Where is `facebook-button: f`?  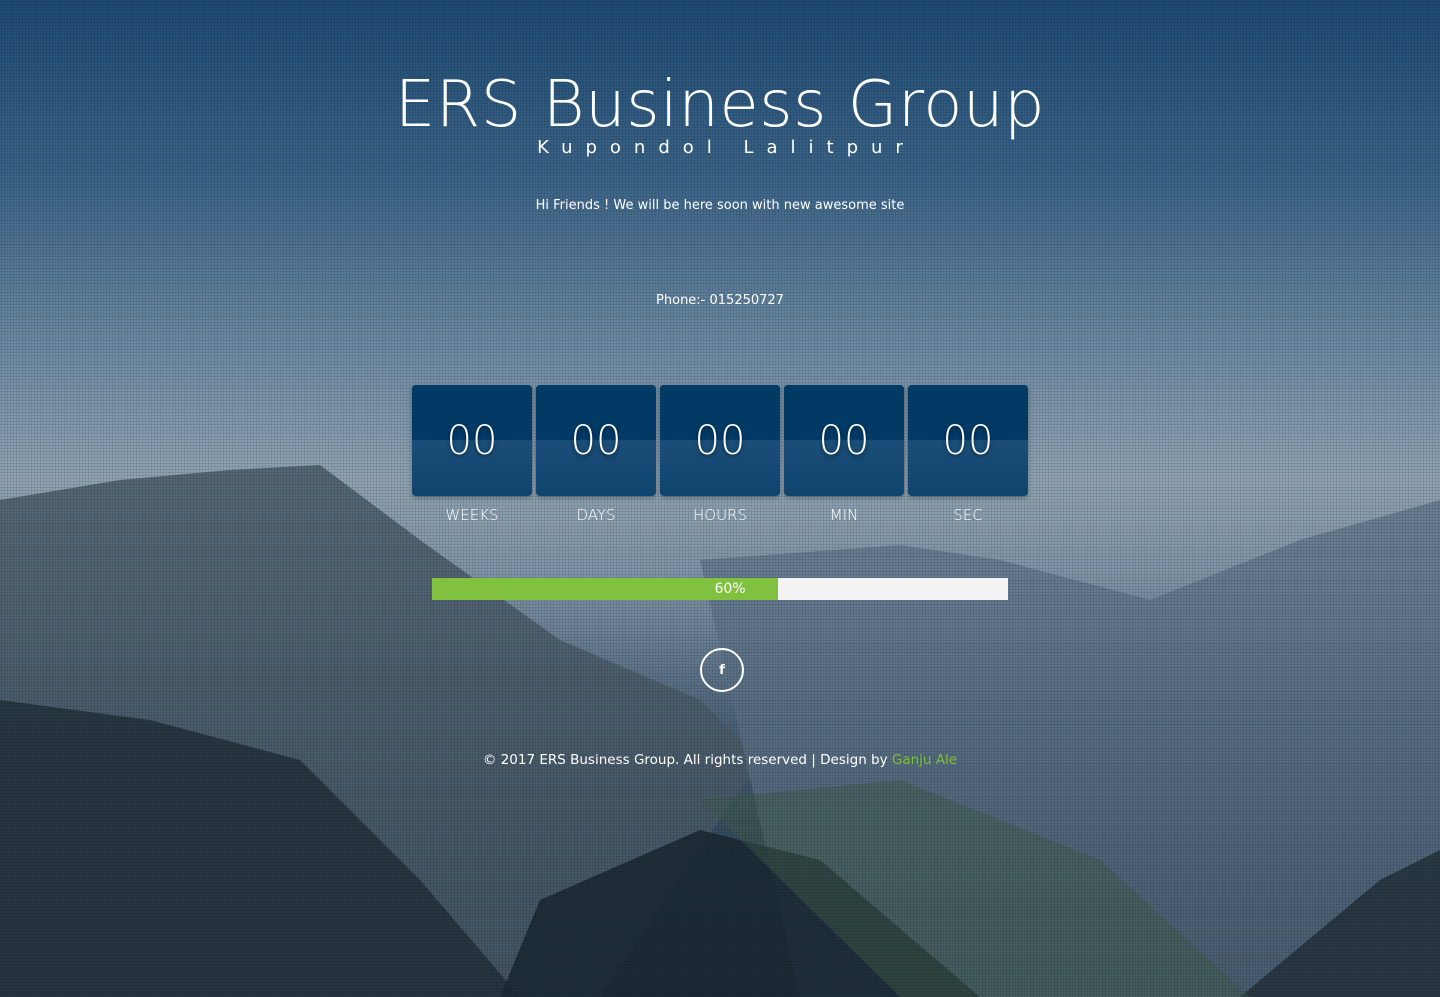 facebook-button: f is located at coordinates (722, 670).